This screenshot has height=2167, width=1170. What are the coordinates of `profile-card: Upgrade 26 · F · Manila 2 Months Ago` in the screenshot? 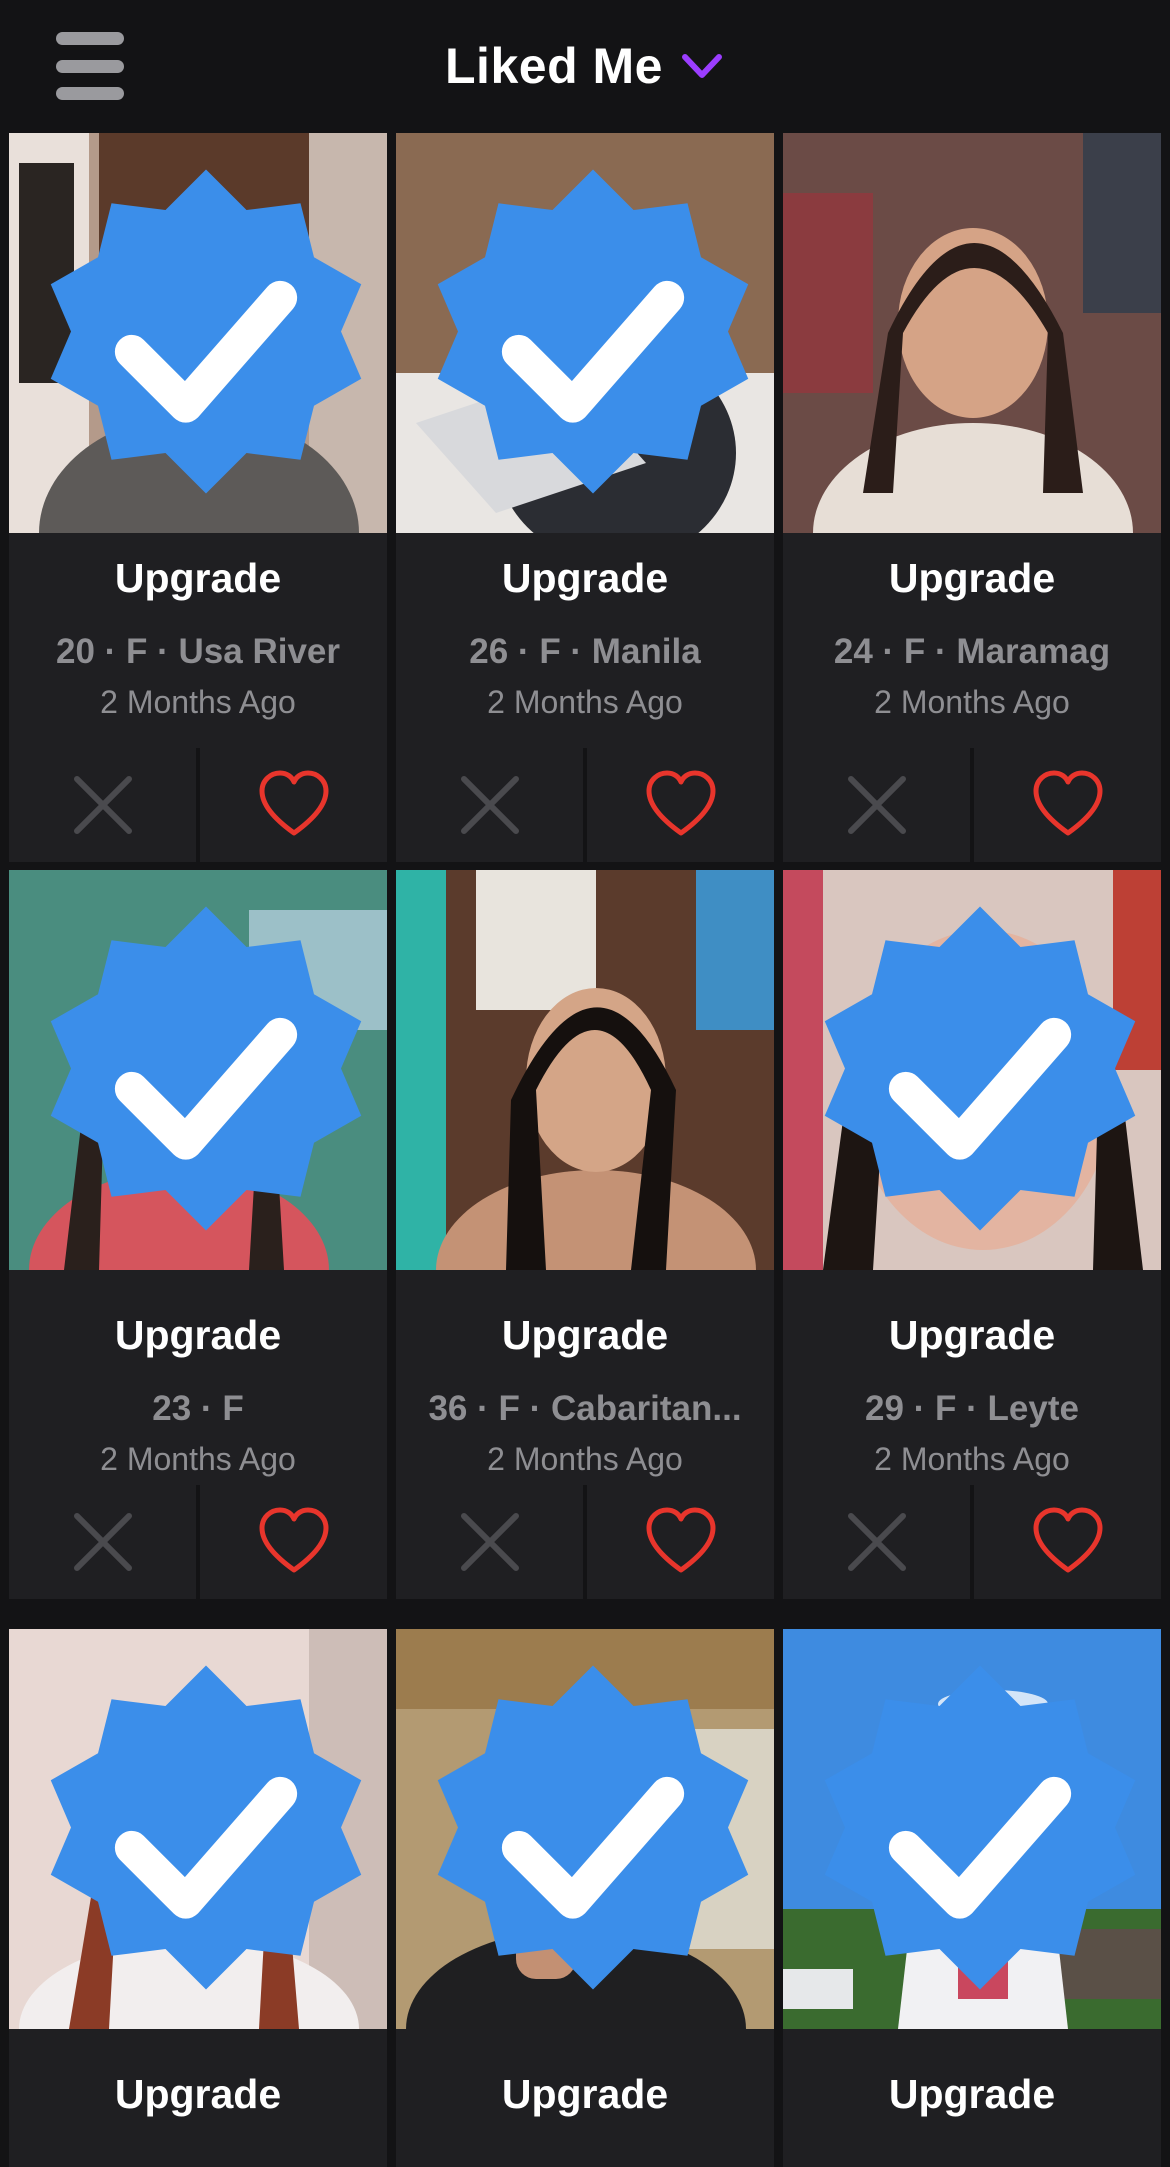 It's located at (585, 497).